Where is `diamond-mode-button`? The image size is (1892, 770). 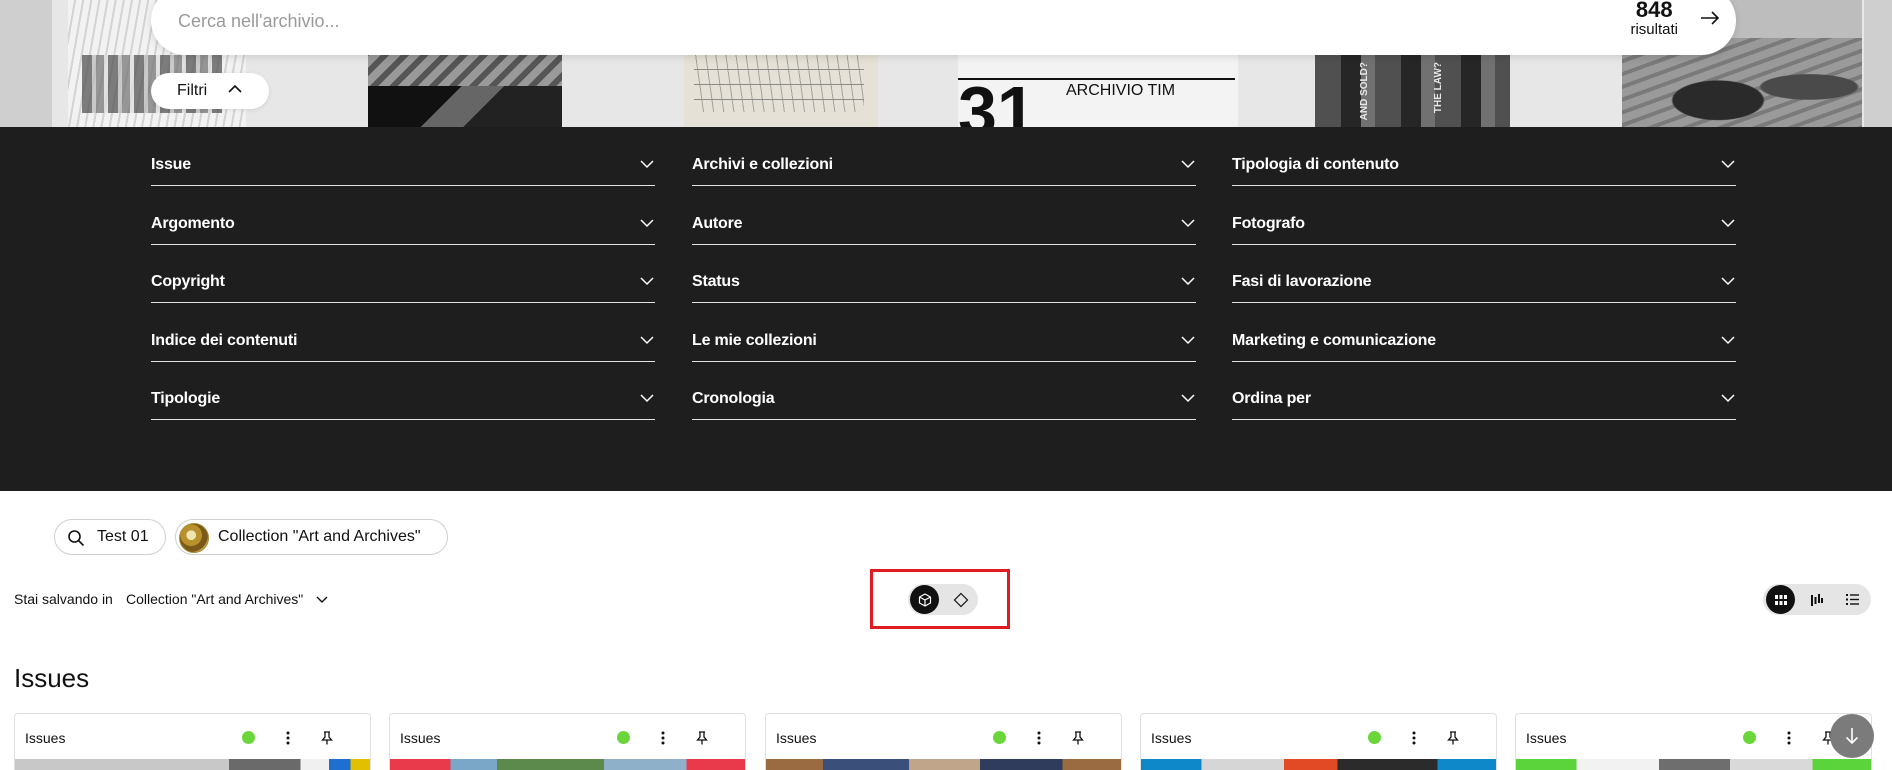 diamond-mode-button is located at coordinates (960, 599).